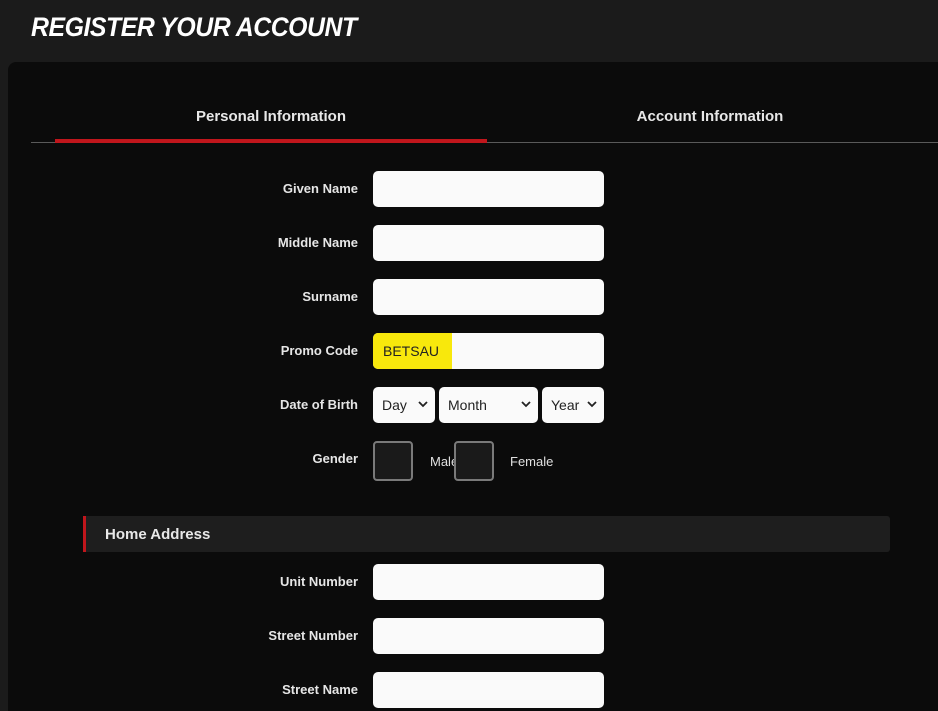 This screenshot has width=938, height=711. What do you see at coordinates (488, 582) in the screenshot?
I see `unit-number-field` at bounding box center [488, 582].